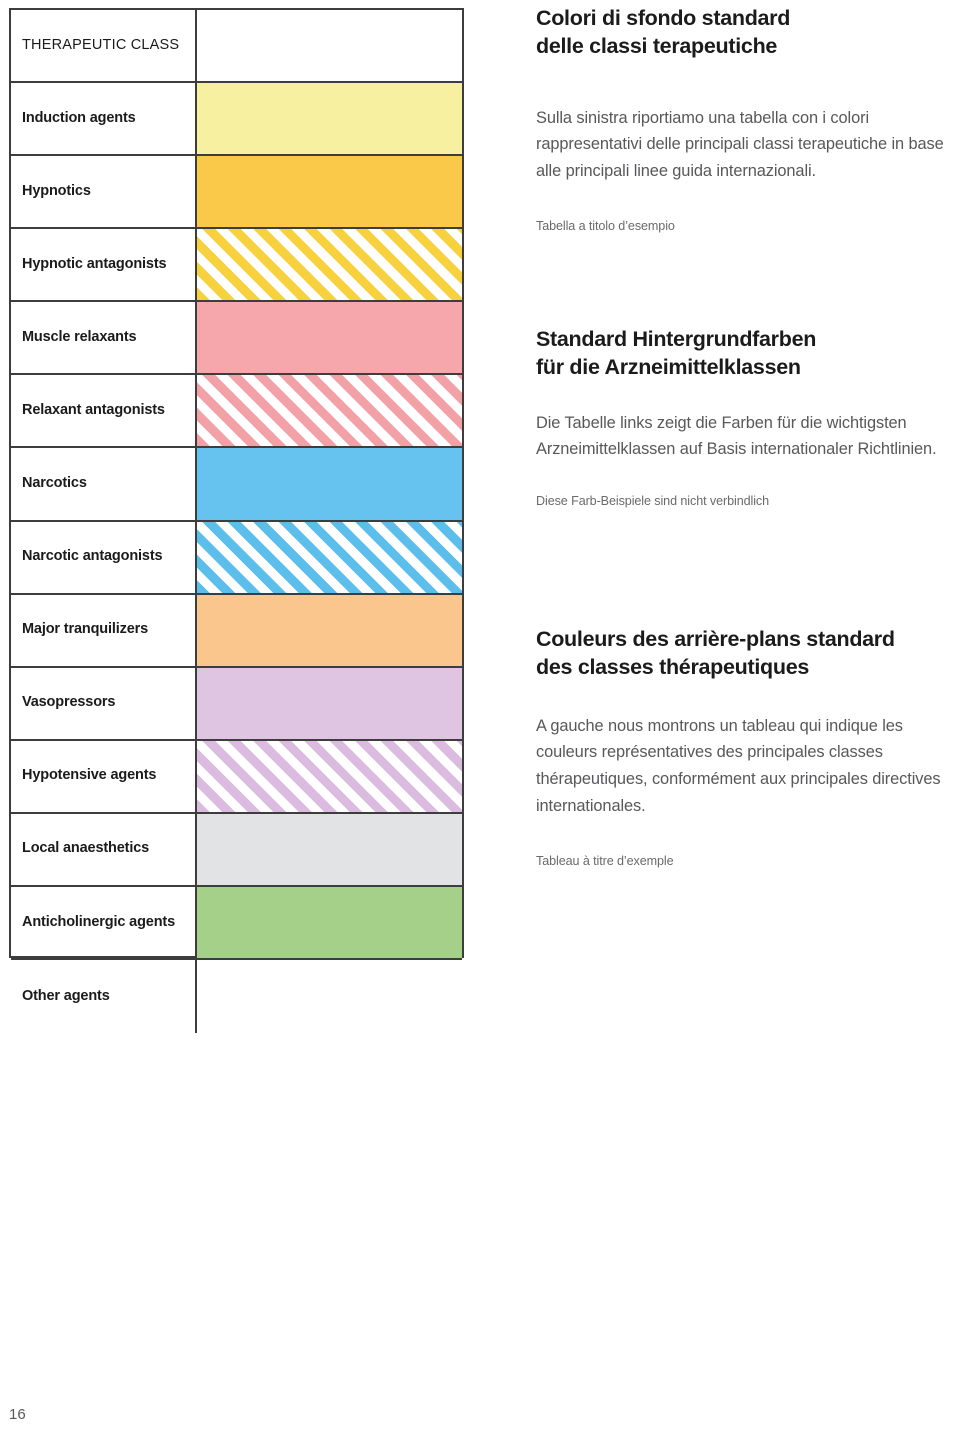  I want to click on table-row: Hypnotics, so click(236, 193).